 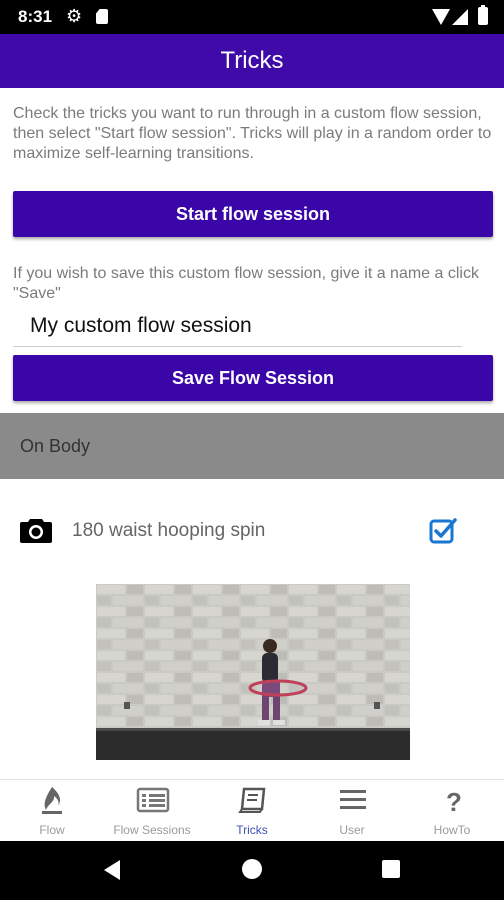 What do you see at coordinates (252, 17) in the screenshot?
I see `status-bar: 8:31 ⚙` at bounding box center [252, 17].